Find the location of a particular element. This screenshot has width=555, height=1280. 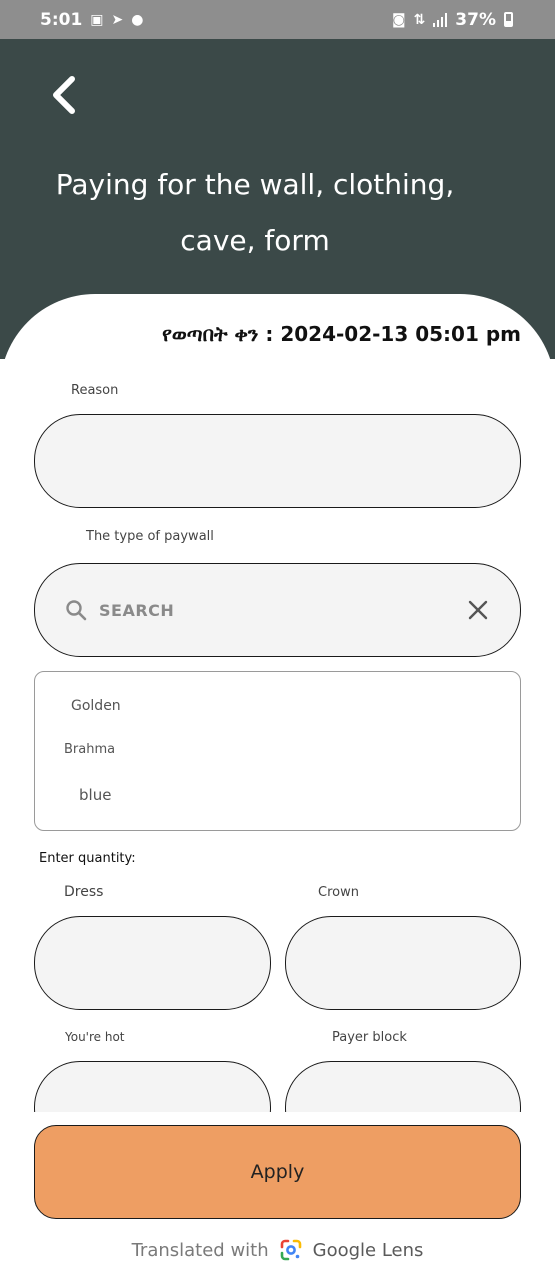

dress-field is located at coordinates (152, 963).